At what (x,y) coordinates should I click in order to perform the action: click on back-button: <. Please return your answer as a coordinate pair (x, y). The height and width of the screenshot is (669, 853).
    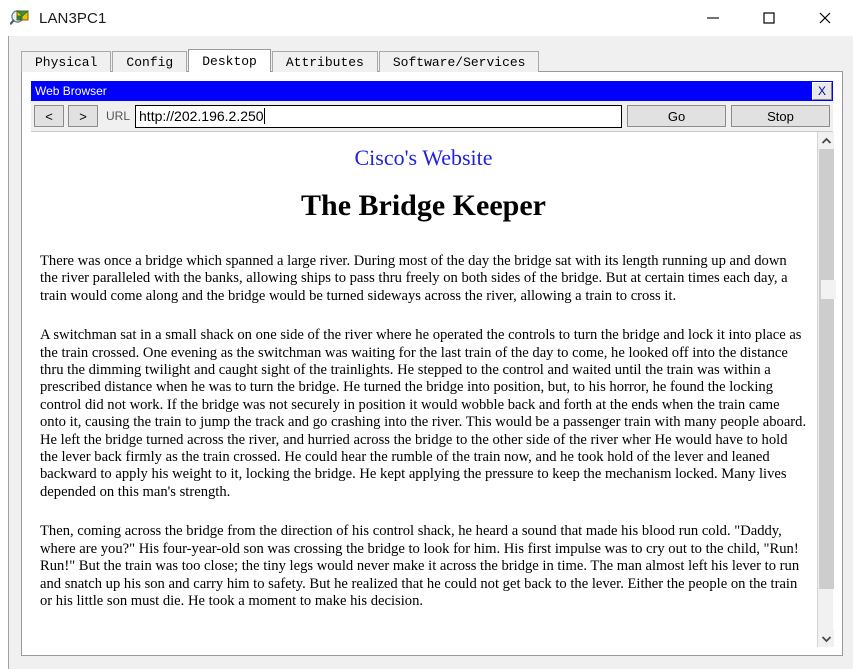
    Looking at the image, I should click on (49, 116).